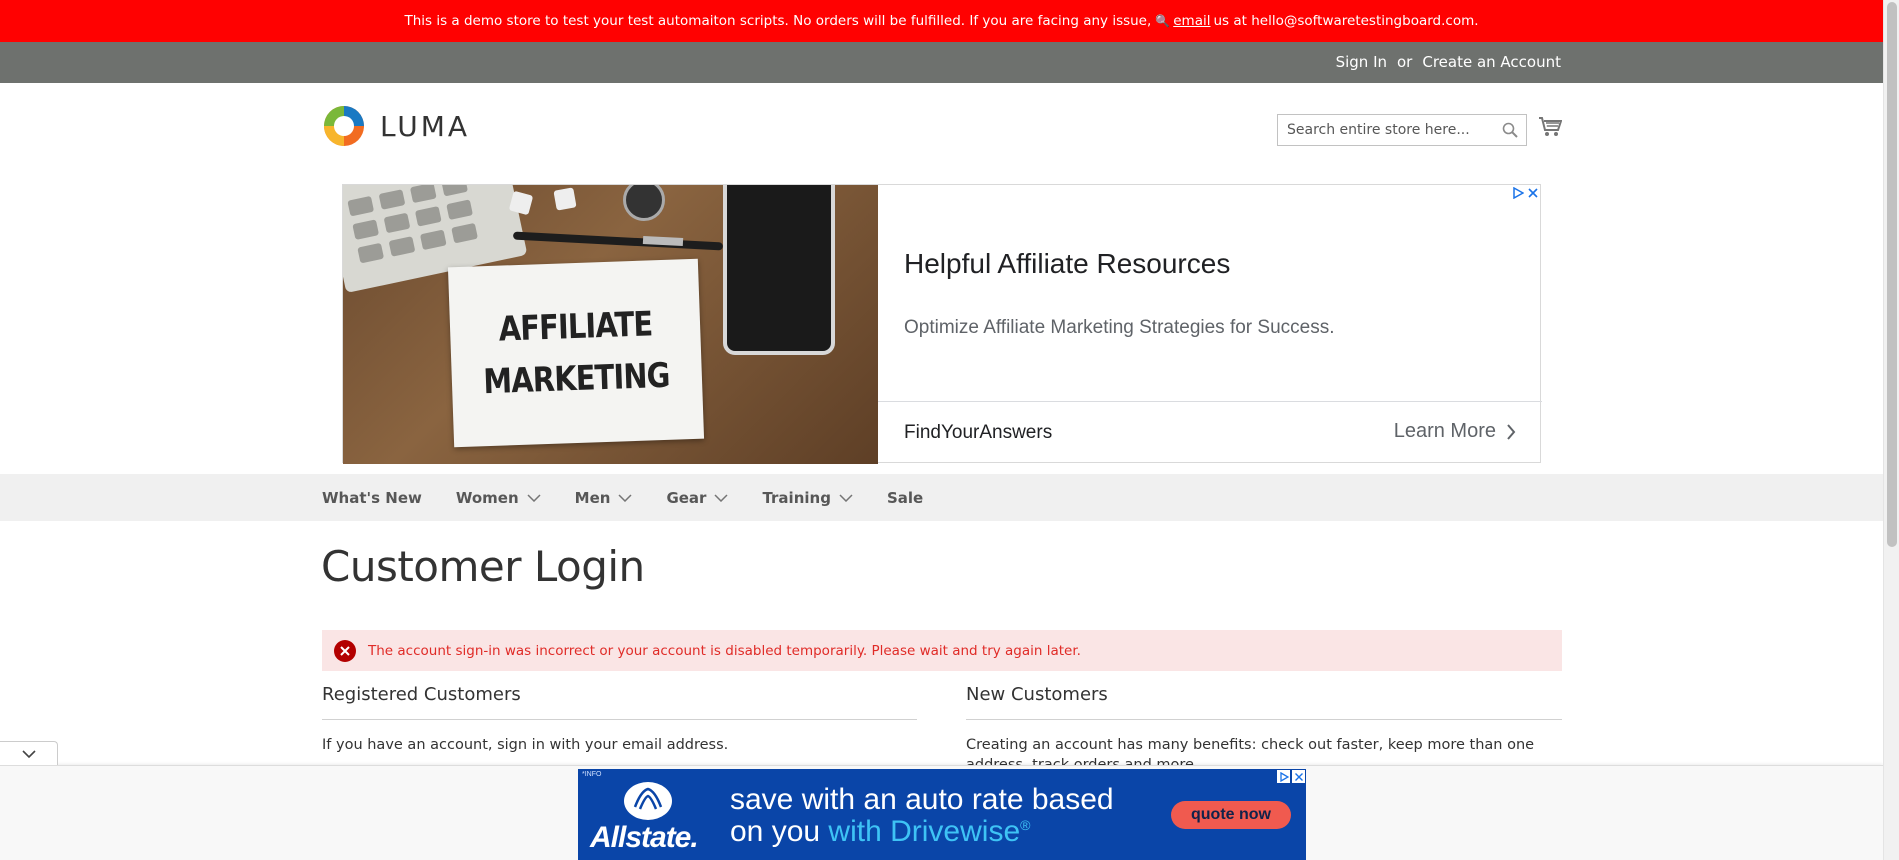 The image size is (1899, 860). What do you see at coordinates (1383, 130) in the screenshot?
I see `search-input` at bounding box center [1383, 130].